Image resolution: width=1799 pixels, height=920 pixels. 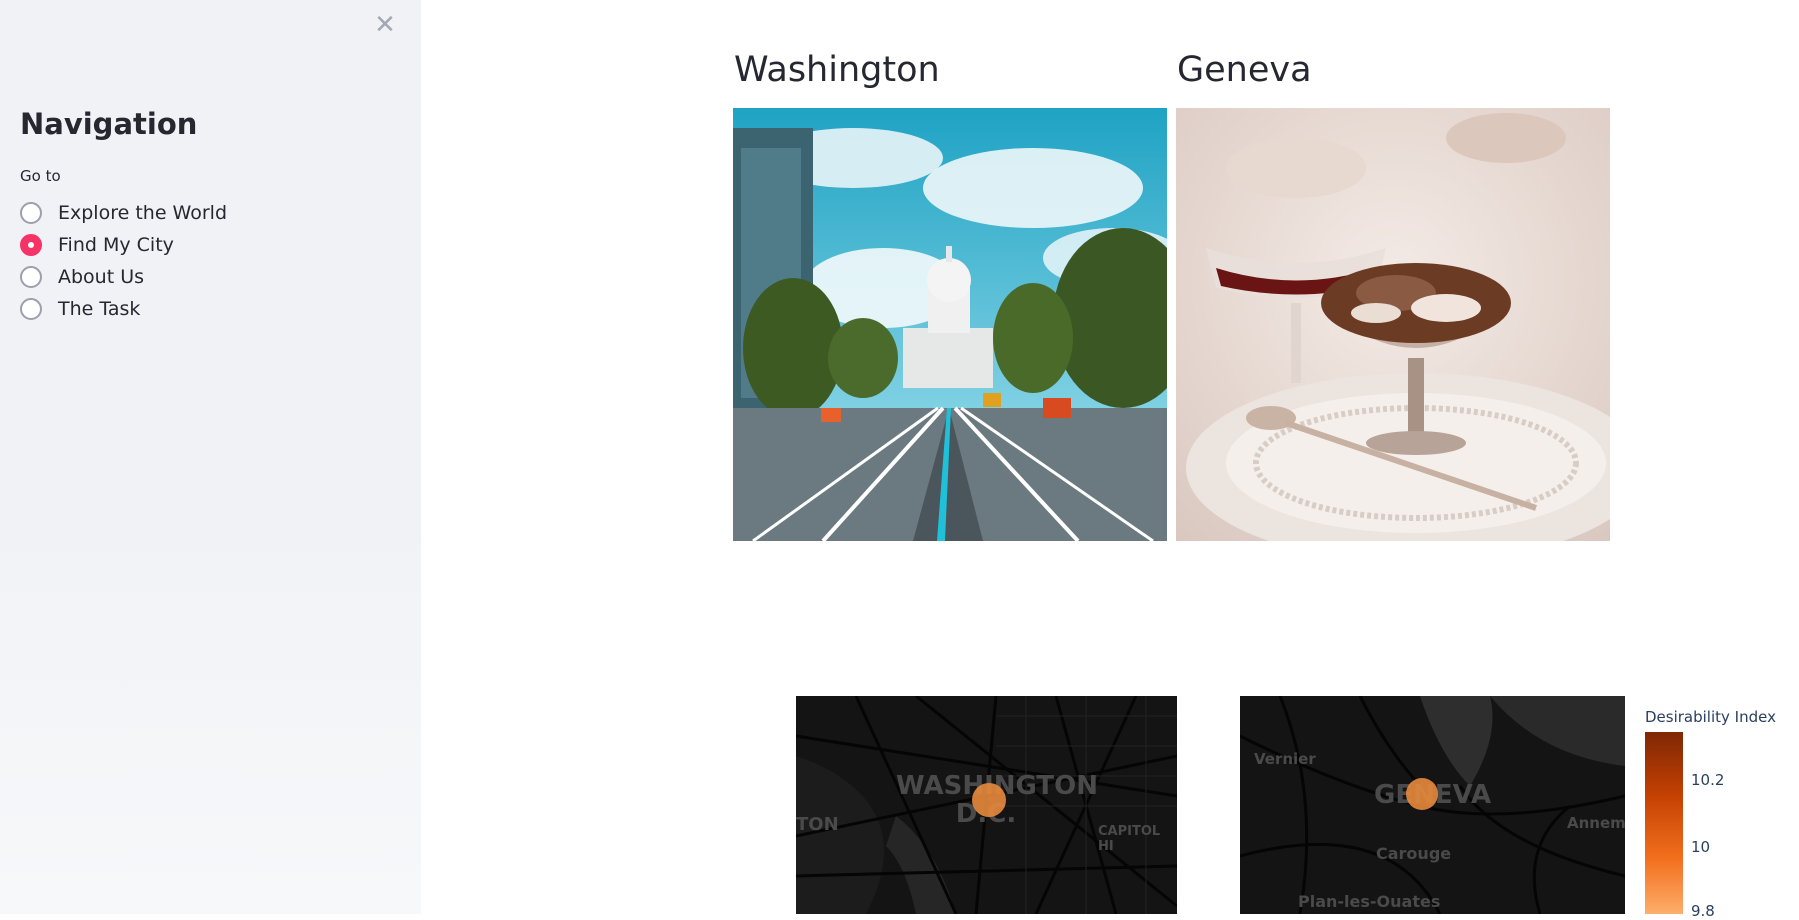 What do you see at coordinates (31, 245) in the screenshot?
I see `radio-button-selected` at bounding box center [31, 245].